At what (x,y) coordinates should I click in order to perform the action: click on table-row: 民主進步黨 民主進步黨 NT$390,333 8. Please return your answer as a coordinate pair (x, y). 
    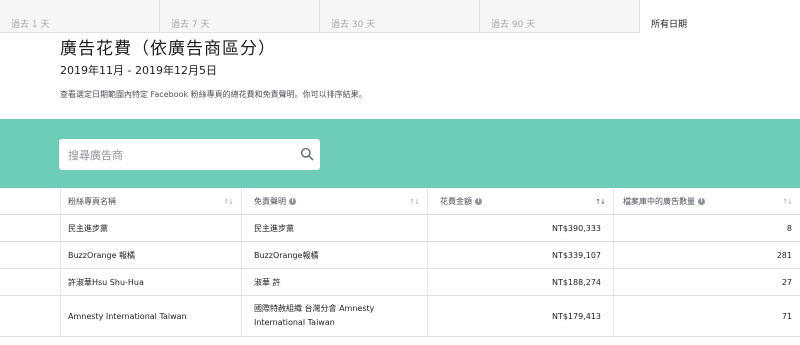
    Looking at the image, I should click on (400, 228).